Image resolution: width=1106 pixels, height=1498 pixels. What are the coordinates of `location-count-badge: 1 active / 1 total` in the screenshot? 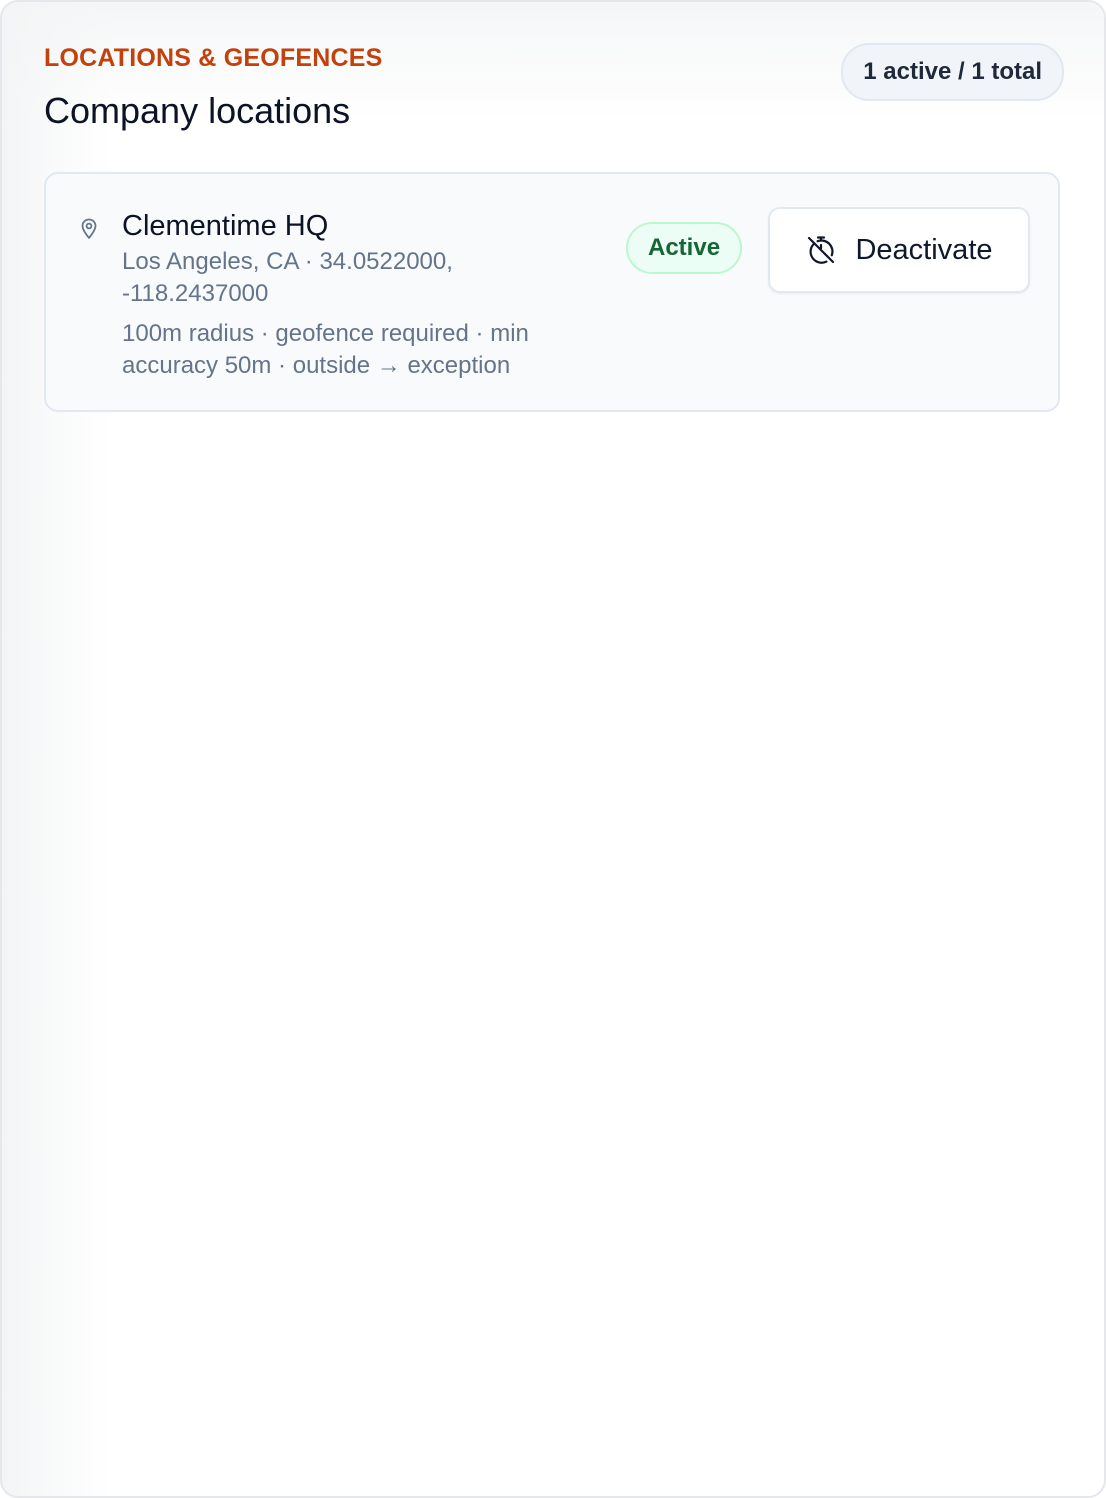 It's located at (952, 72).